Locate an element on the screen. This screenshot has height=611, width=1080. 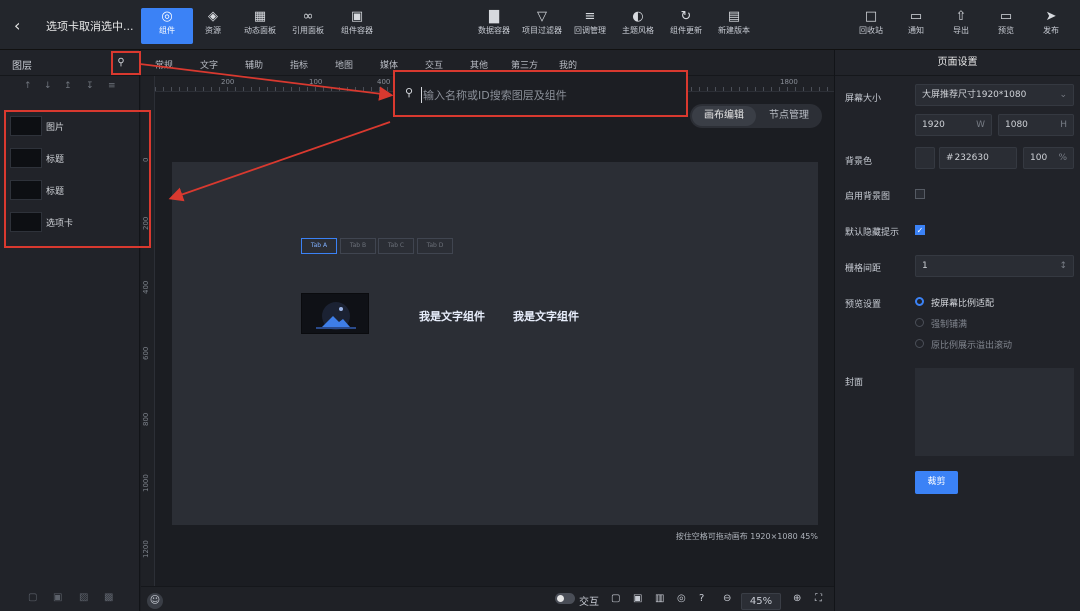
move-top-icon: ↥ is located at coordinates (68, 86).